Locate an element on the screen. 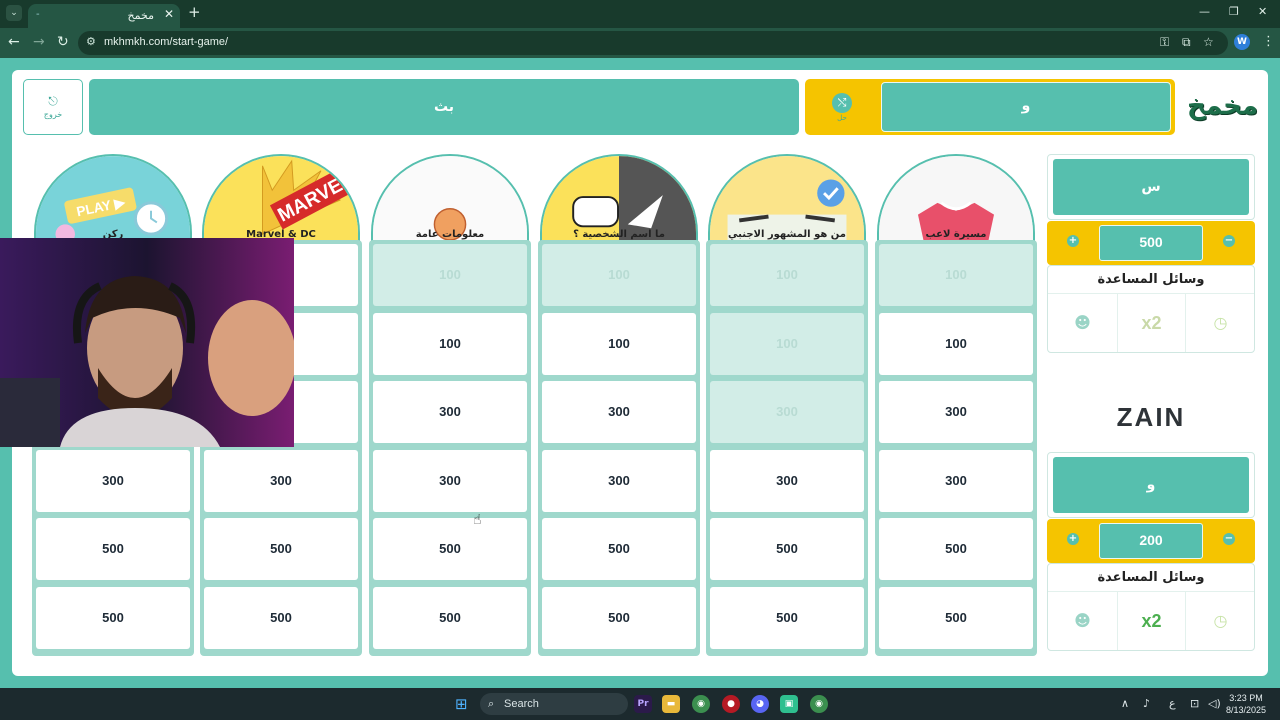 The image size is (1280, 720). webcam-overlay is located at coordinates (147, 342).